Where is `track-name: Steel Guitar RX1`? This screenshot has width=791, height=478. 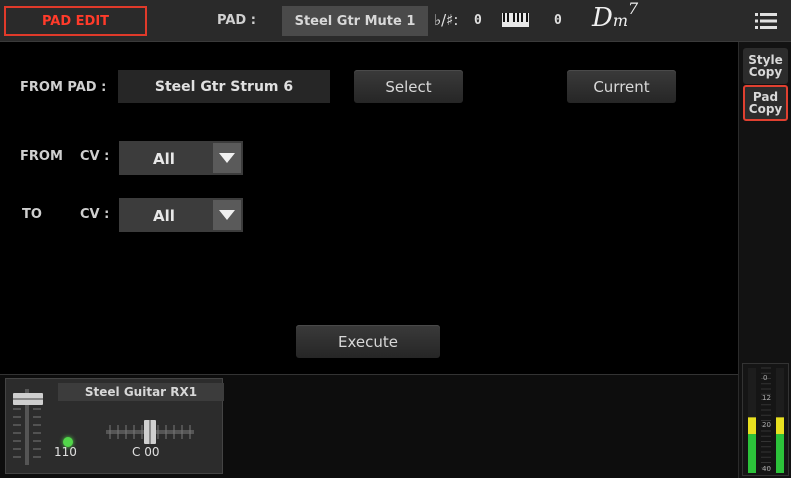
track-name: Steel Guitar RX1 is located at coordinates (141, 392).